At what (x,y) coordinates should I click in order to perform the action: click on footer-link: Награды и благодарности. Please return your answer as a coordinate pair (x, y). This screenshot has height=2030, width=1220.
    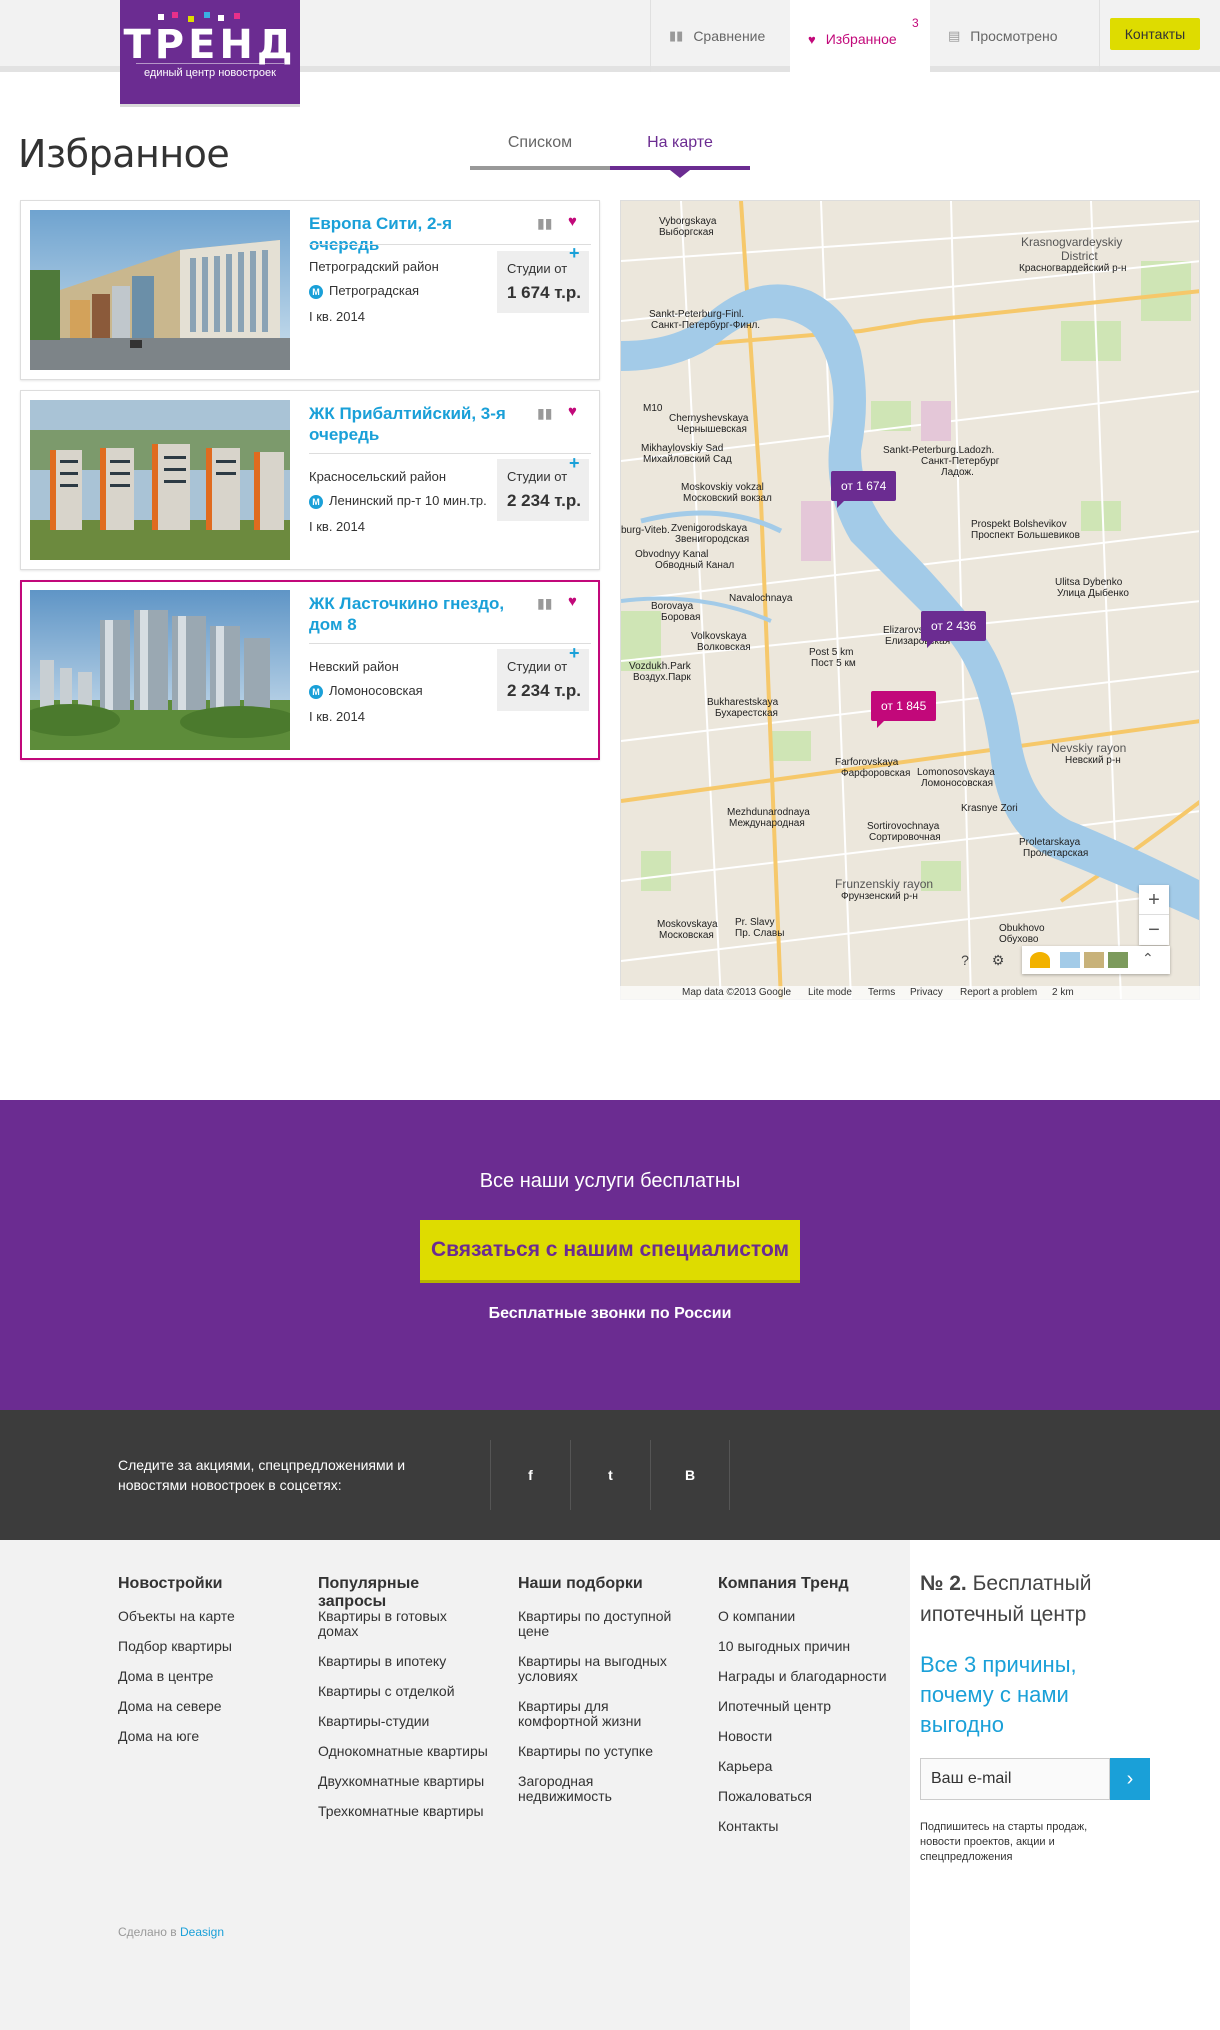
    Looking at the image, I should click on (803, 1676).